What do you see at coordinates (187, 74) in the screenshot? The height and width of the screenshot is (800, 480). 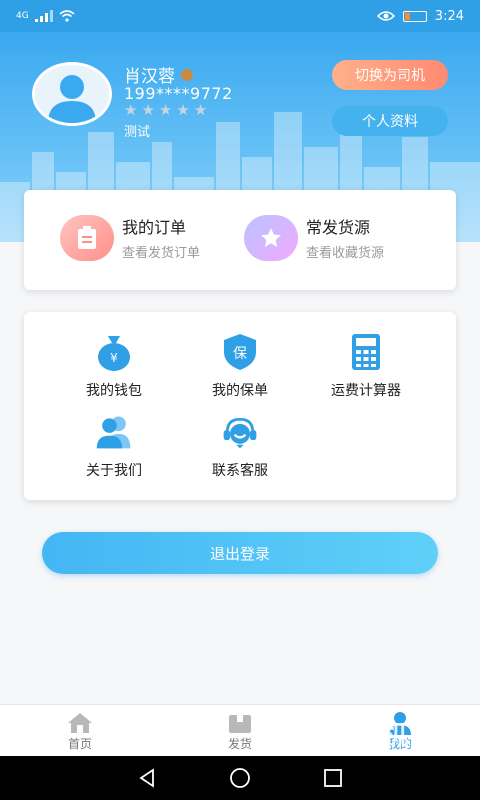 I see `verified-badge-icon` at bounding box center [187, 74].